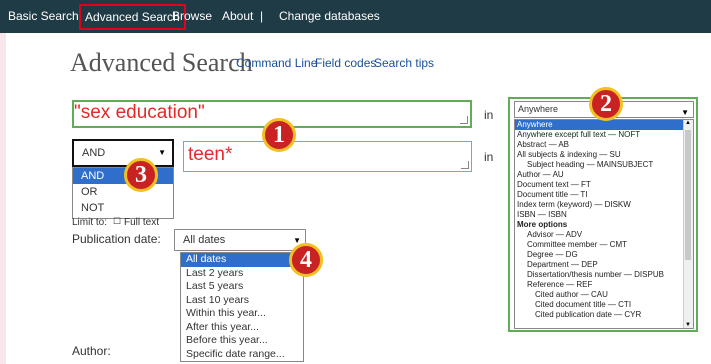 This screenshot has height=364, width=711. I want to click on boolean-option: OR, so click(123, 192).